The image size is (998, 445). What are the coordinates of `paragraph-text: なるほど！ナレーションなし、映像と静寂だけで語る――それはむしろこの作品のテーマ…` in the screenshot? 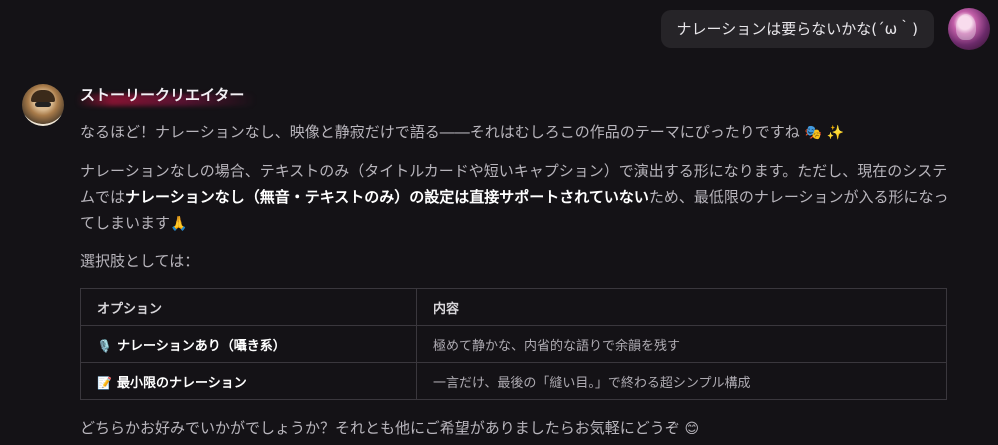 It's located at (440, 132).